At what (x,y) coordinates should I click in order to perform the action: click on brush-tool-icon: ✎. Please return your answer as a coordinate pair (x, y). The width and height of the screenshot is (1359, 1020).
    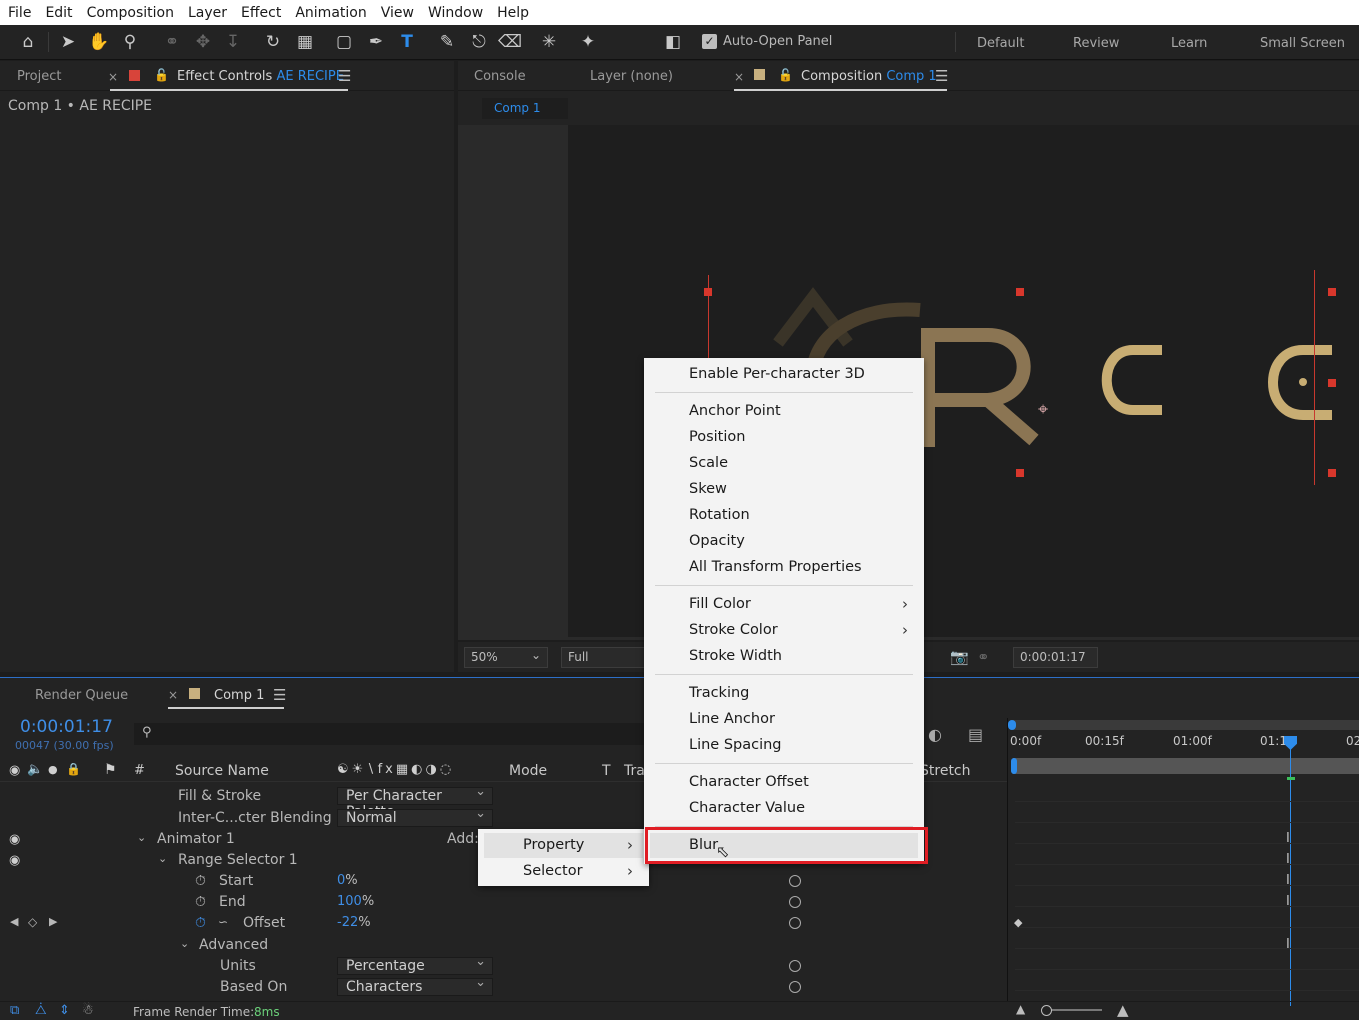
    Looking at the image, I should click on (447, 42).